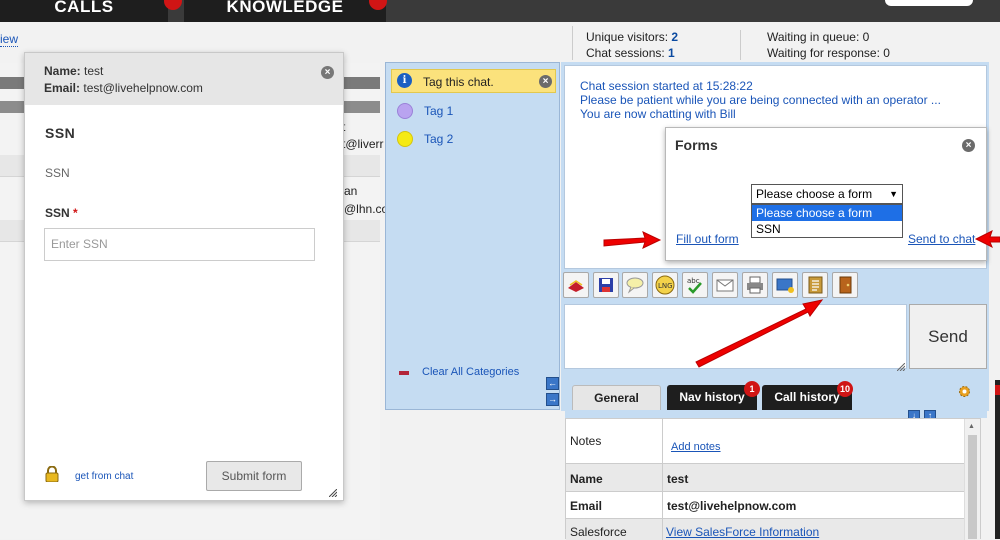 The height and width of the screenshot is (540, 1000). I want to click on arrow-to-send-to-chat, so click(987, 239).